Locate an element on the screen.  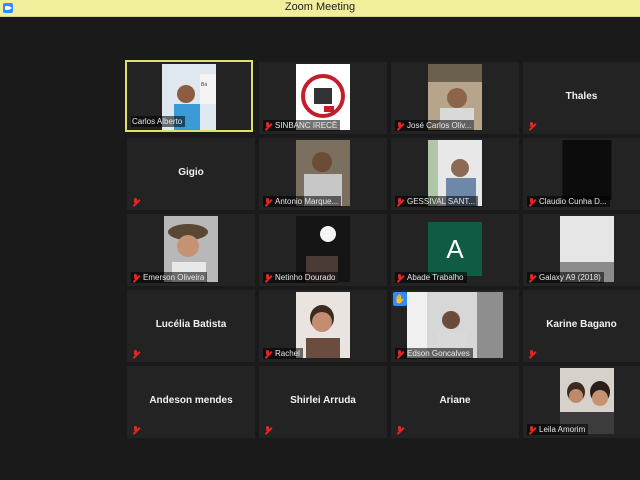
participant-tile: SINBANC IRECÊ is located at coordinates (323, 98).